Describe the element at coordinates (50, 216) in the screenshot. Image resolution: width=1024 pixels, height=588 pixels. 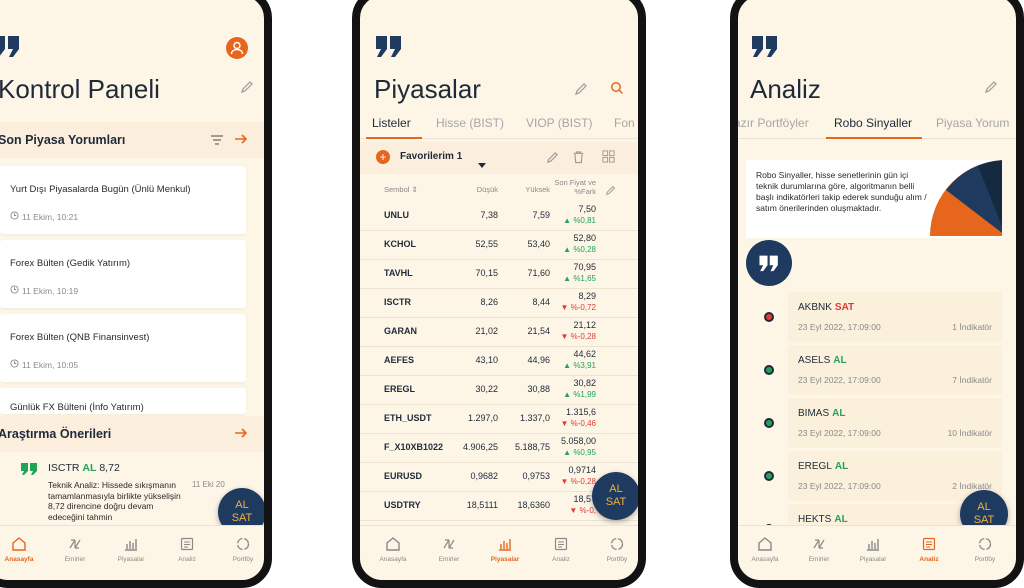
I see `comment-time-text: 11 Ekim, 10:21` at that location.